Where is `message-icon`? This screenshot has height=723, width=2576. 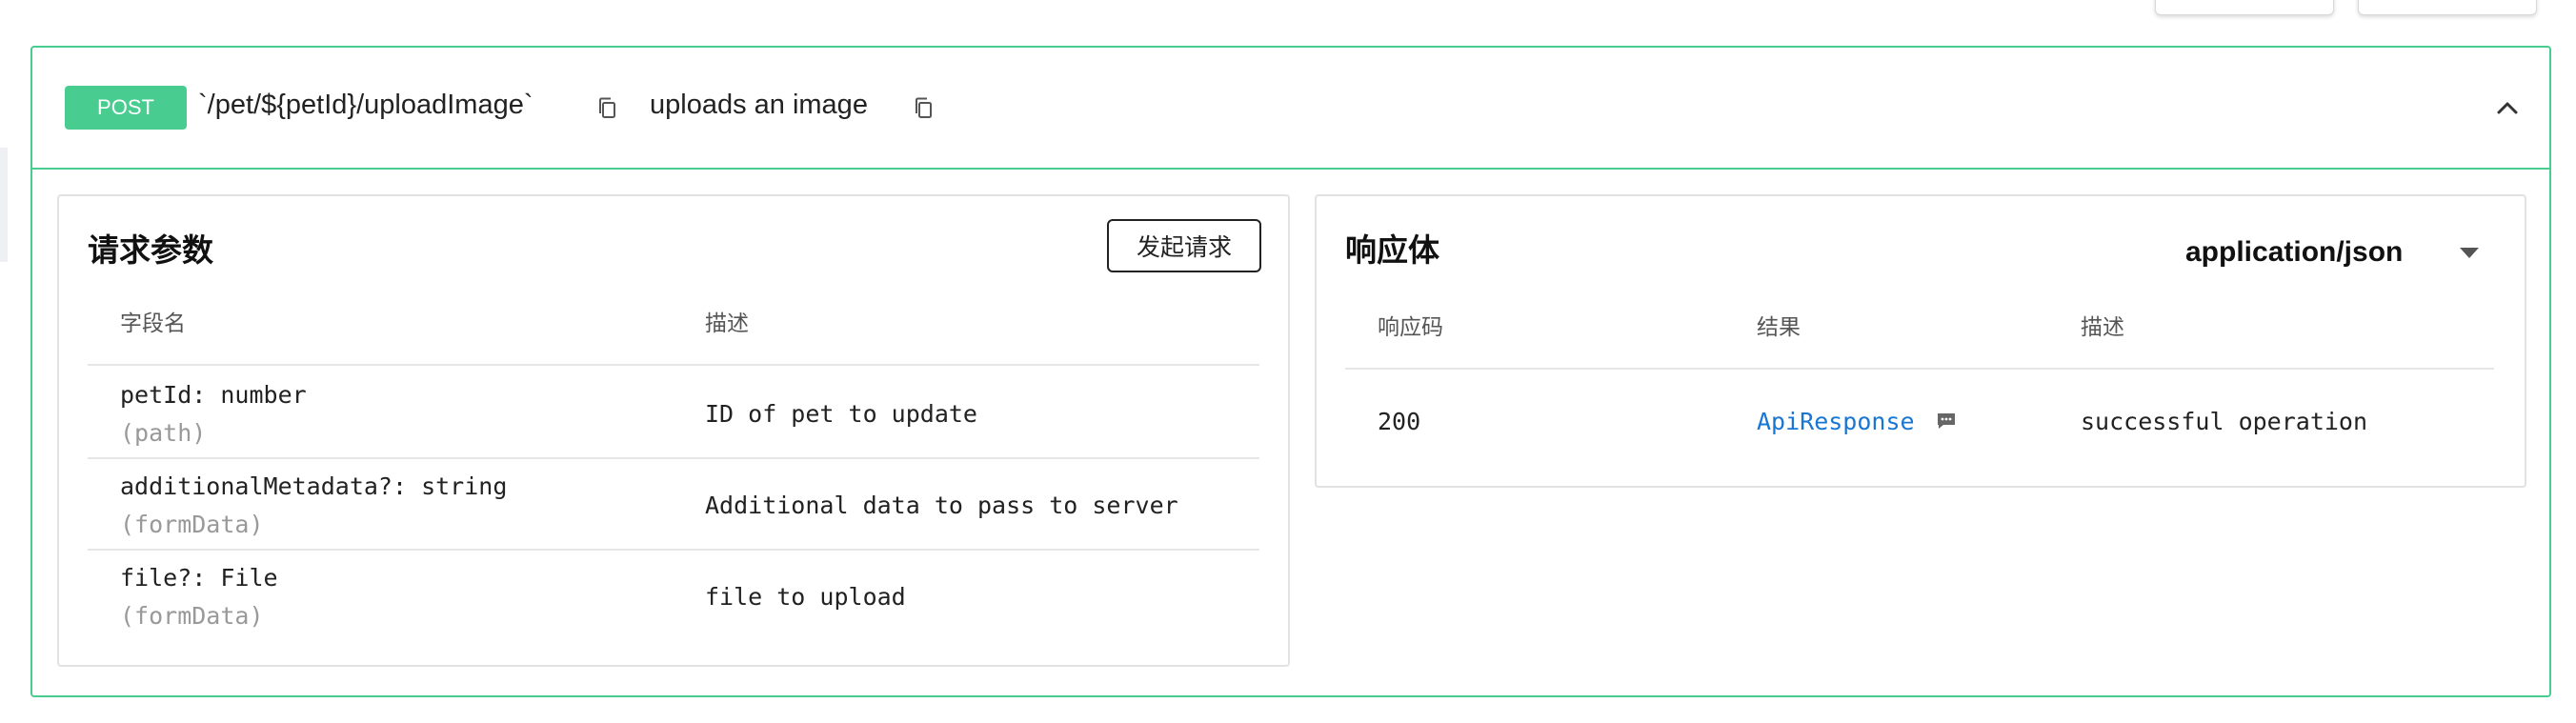 message-icon is located at coordinates (1947, 422).